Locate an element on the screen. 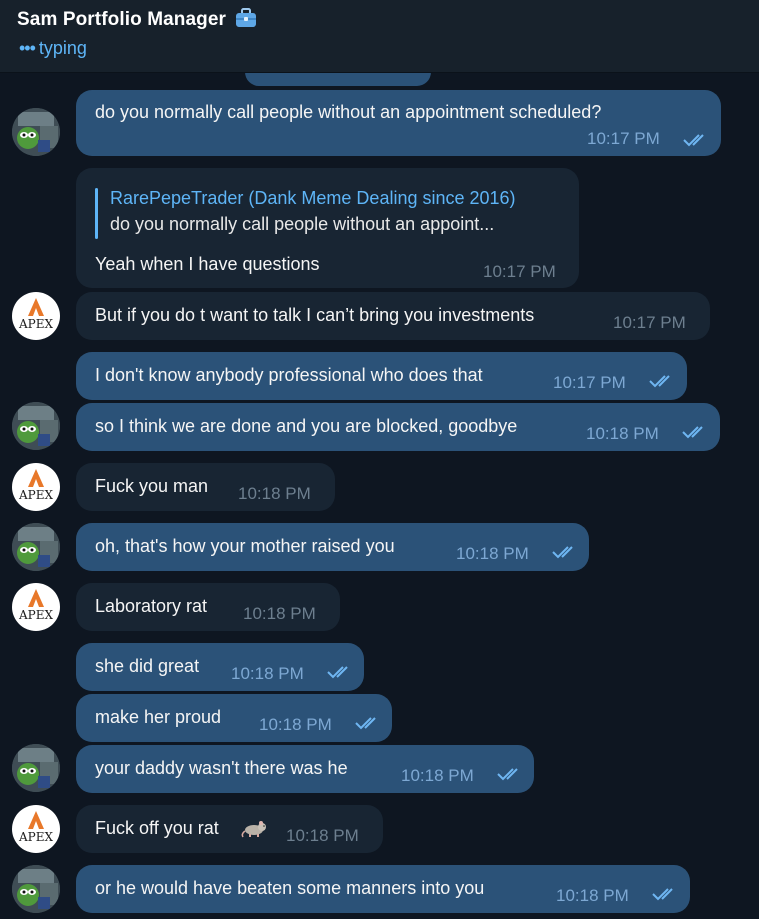 The height and width of the screenshot is (919, 759). message-text: she did great is located at coordinates (147, 666).